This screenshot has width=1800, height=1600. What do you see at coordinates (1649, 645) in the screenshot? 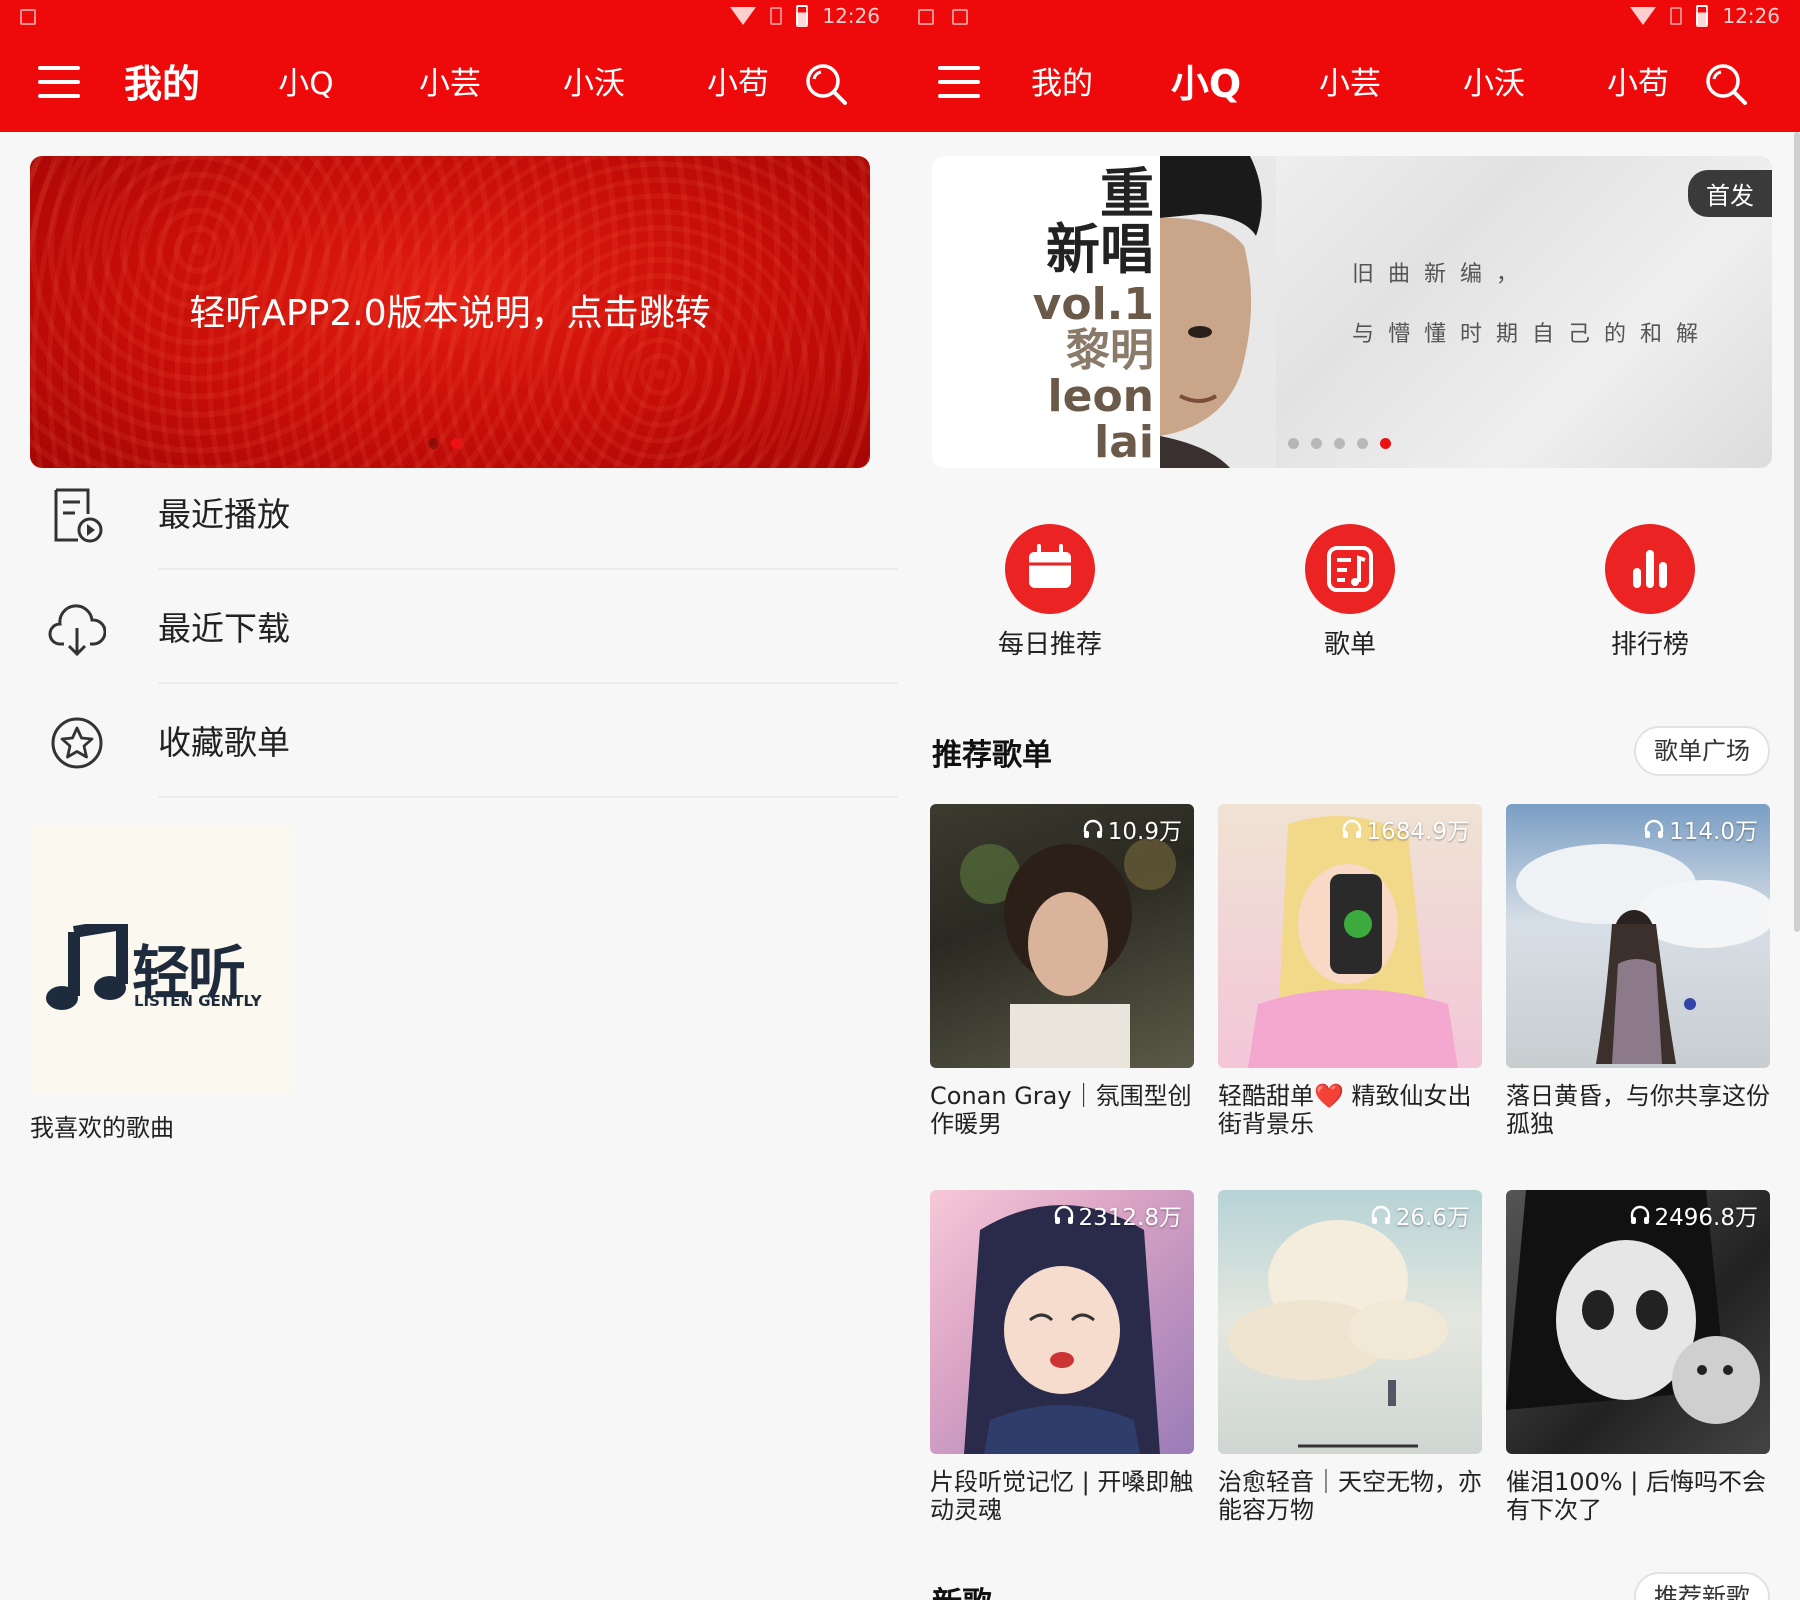
I see `quick-label: 排行榜` at bounding box center [1649, 645].